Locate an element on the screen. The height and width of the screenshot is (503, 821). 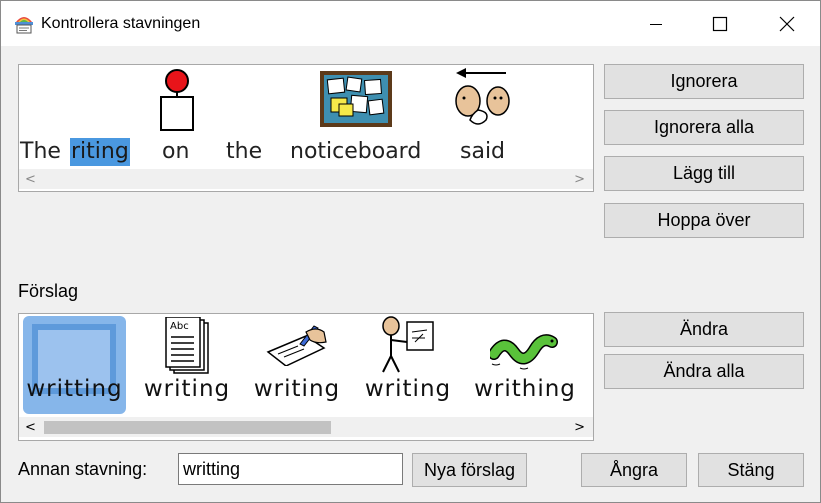
suggestion-item: Abc writing is located at coordinates (187, 365).